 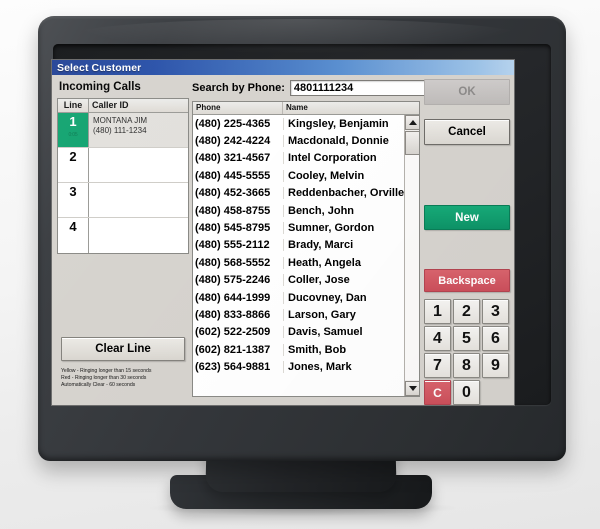 I want to click on table-row: (602) 821-1387 Smith, Bob, so click(x=299, y=349).